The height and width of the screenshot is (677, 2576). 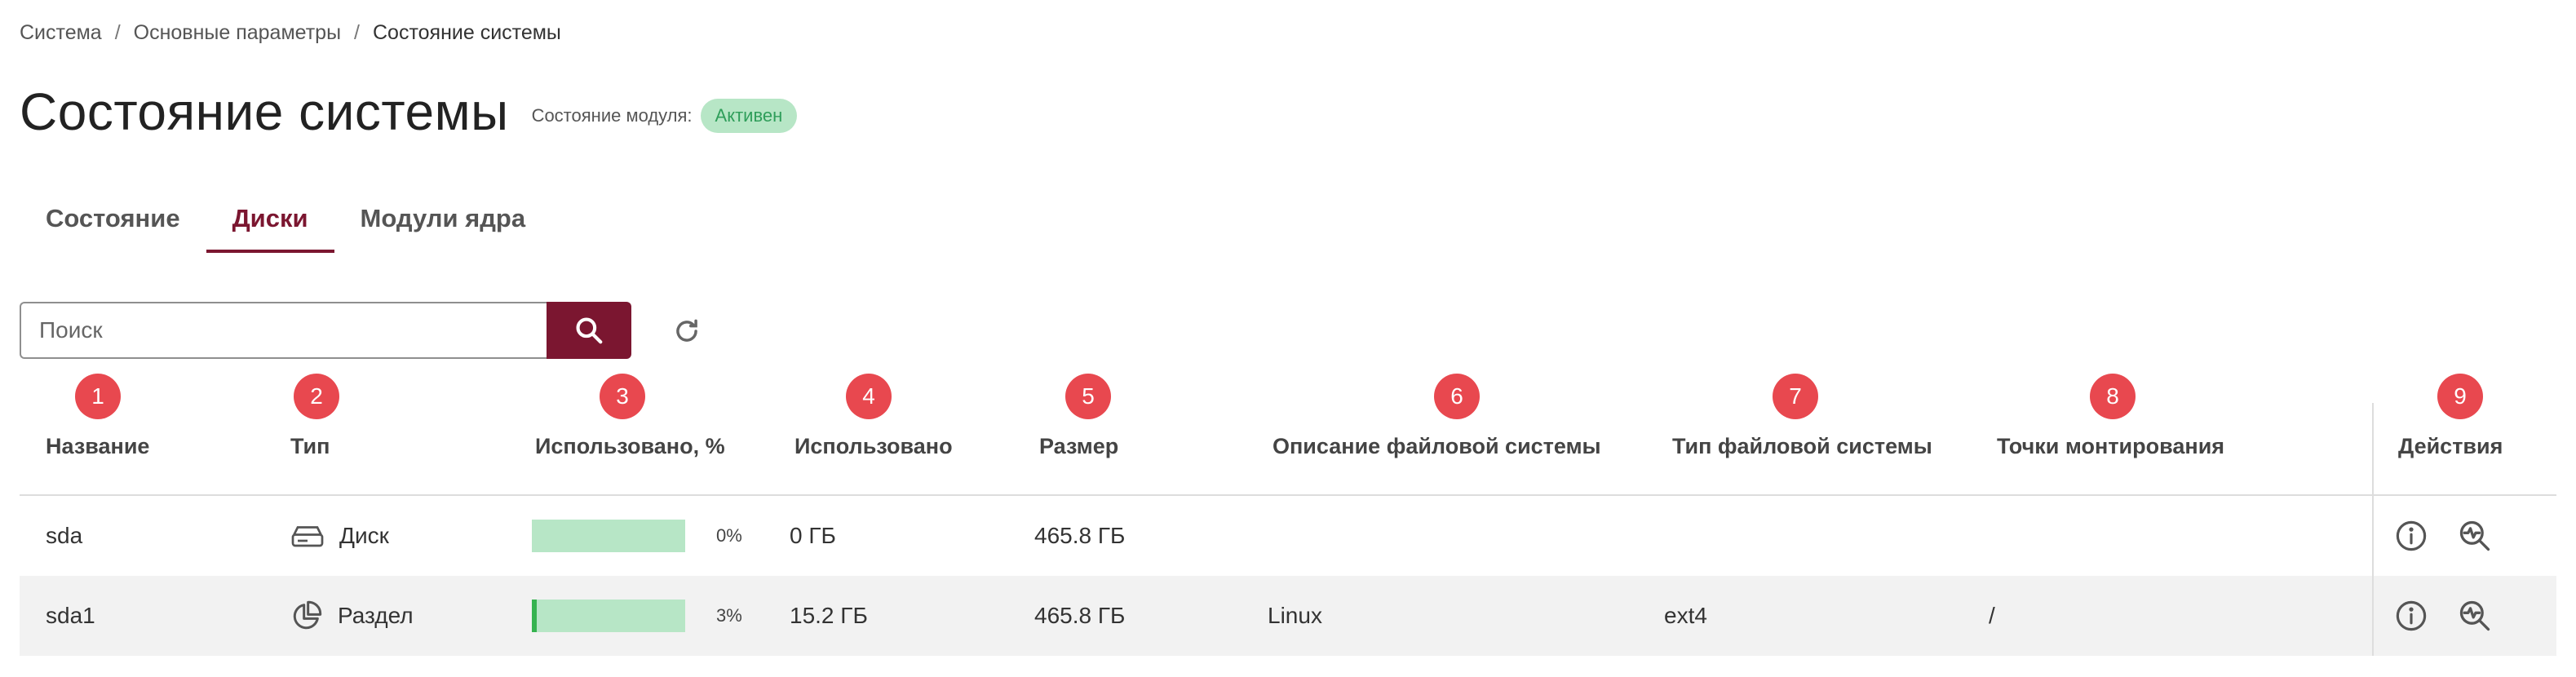 I want to click on search-bar, so click(x=325, y=330).